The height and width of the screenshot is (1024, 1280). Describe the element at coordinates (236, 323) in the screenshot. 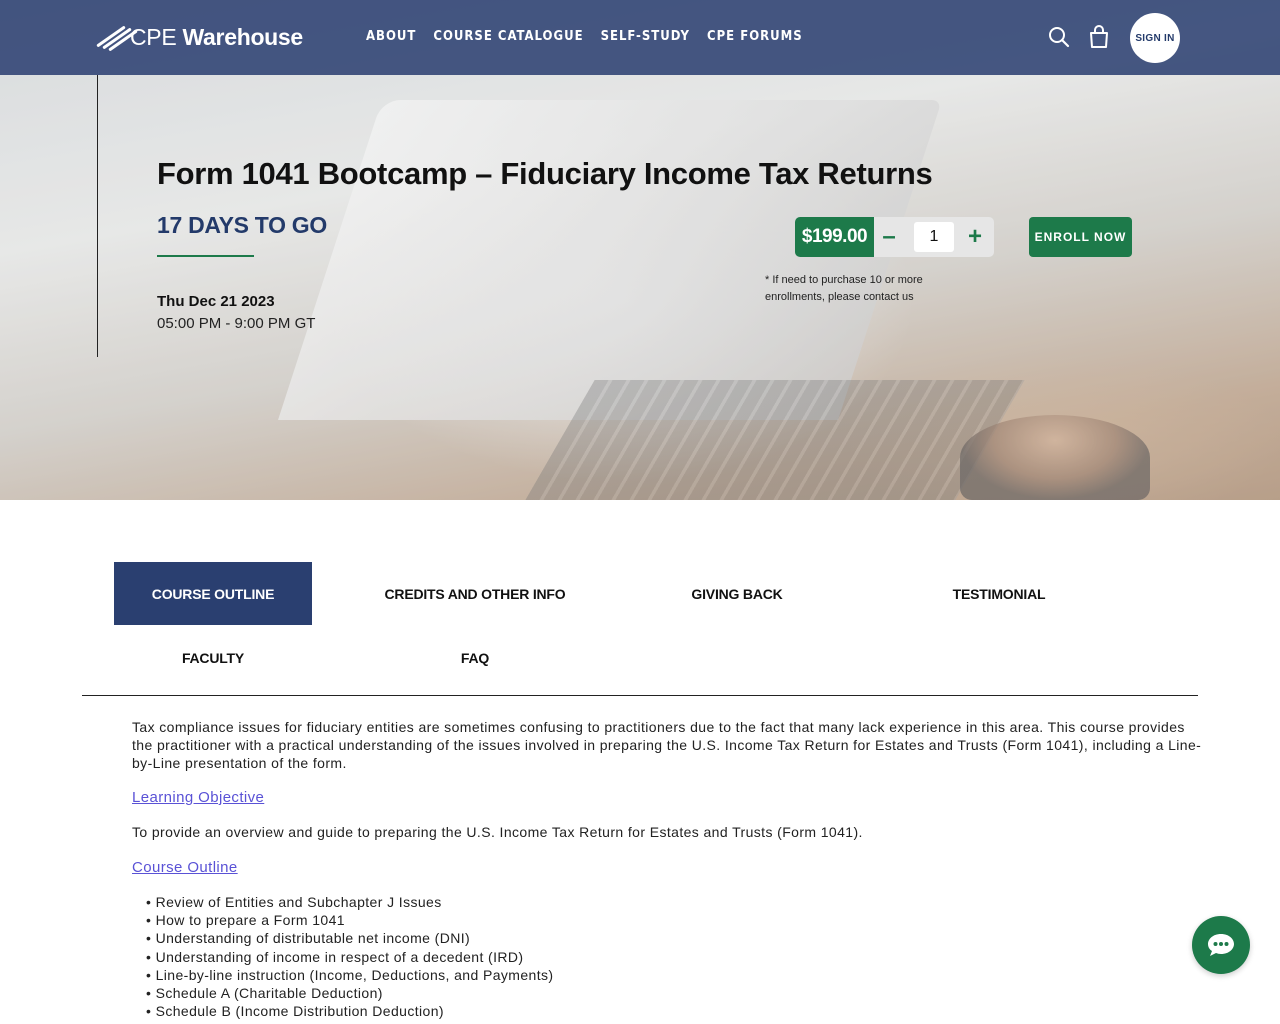

I see `course-time: 05:00 PM - 9:00 PM GT` at that location.